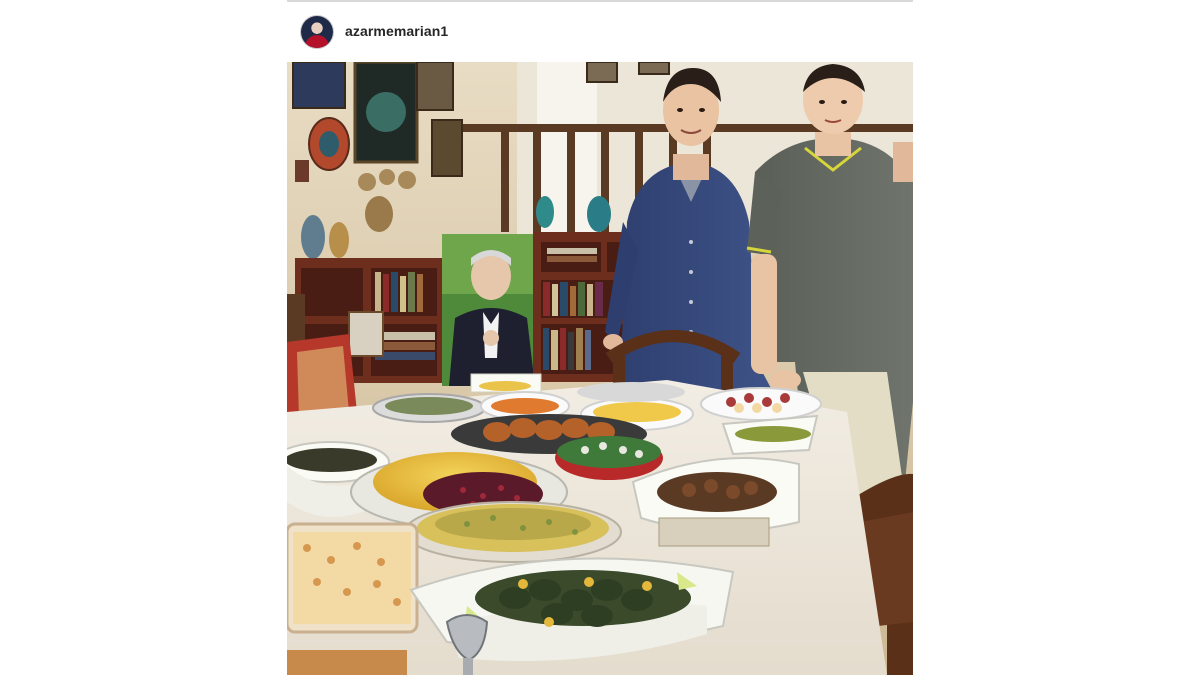  What do you see at coordinates (317, 32) in the screenshot?
I see `profile-avatar-icon` at bounding box center [317, 32].